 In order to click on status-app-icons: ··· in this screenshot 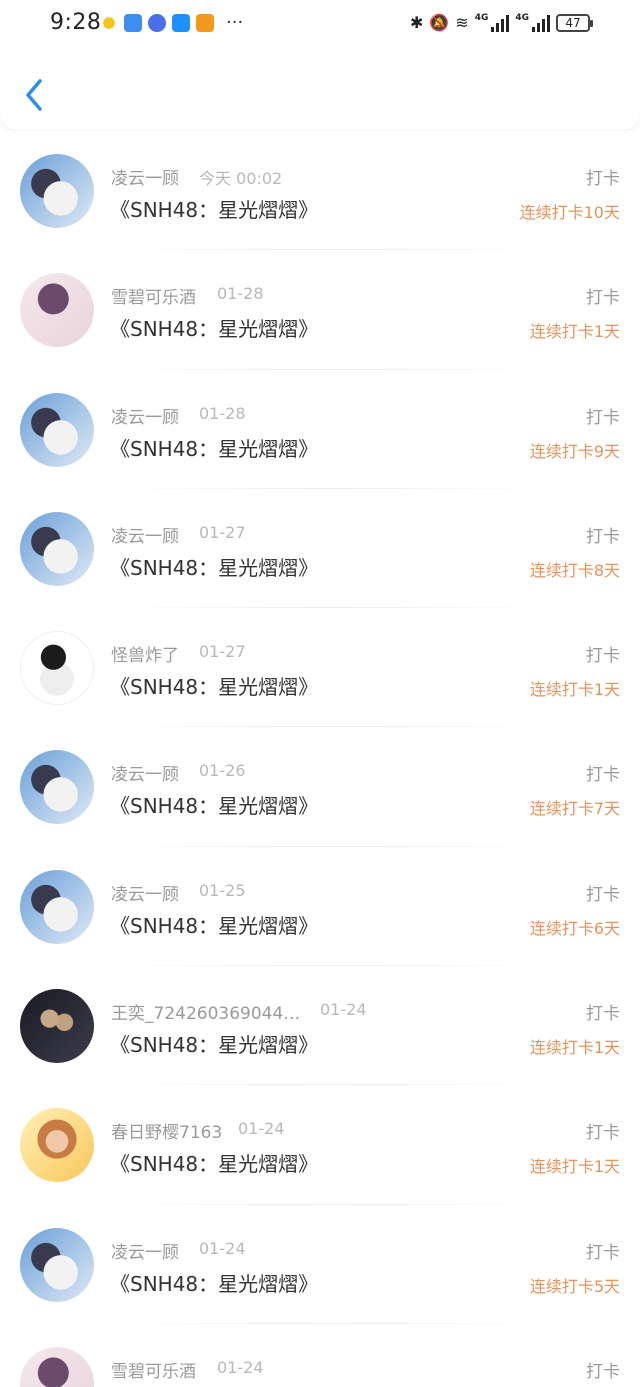, I will do `click(171, 23)`.